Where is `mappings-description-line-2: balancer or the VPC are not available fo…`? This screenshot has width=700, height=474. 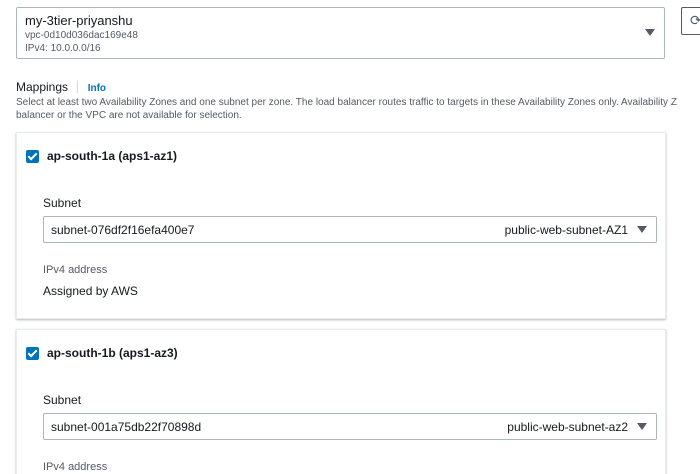
mappings-description-line-2: balancer or the VPC are not available fo… is located at coordinates (129, 115).